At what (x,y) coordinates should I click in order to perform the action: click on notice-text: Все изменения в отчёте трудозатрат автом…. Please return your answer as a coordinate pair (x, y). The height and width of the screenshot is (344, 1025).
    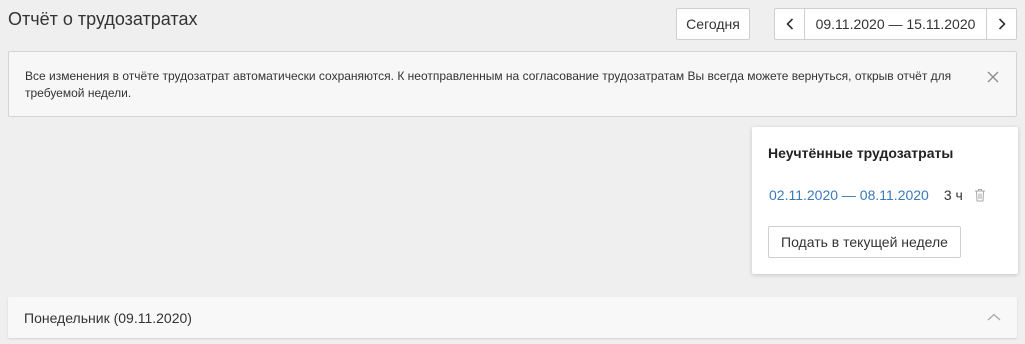
    Looking at the image, I should click on (488, 84).